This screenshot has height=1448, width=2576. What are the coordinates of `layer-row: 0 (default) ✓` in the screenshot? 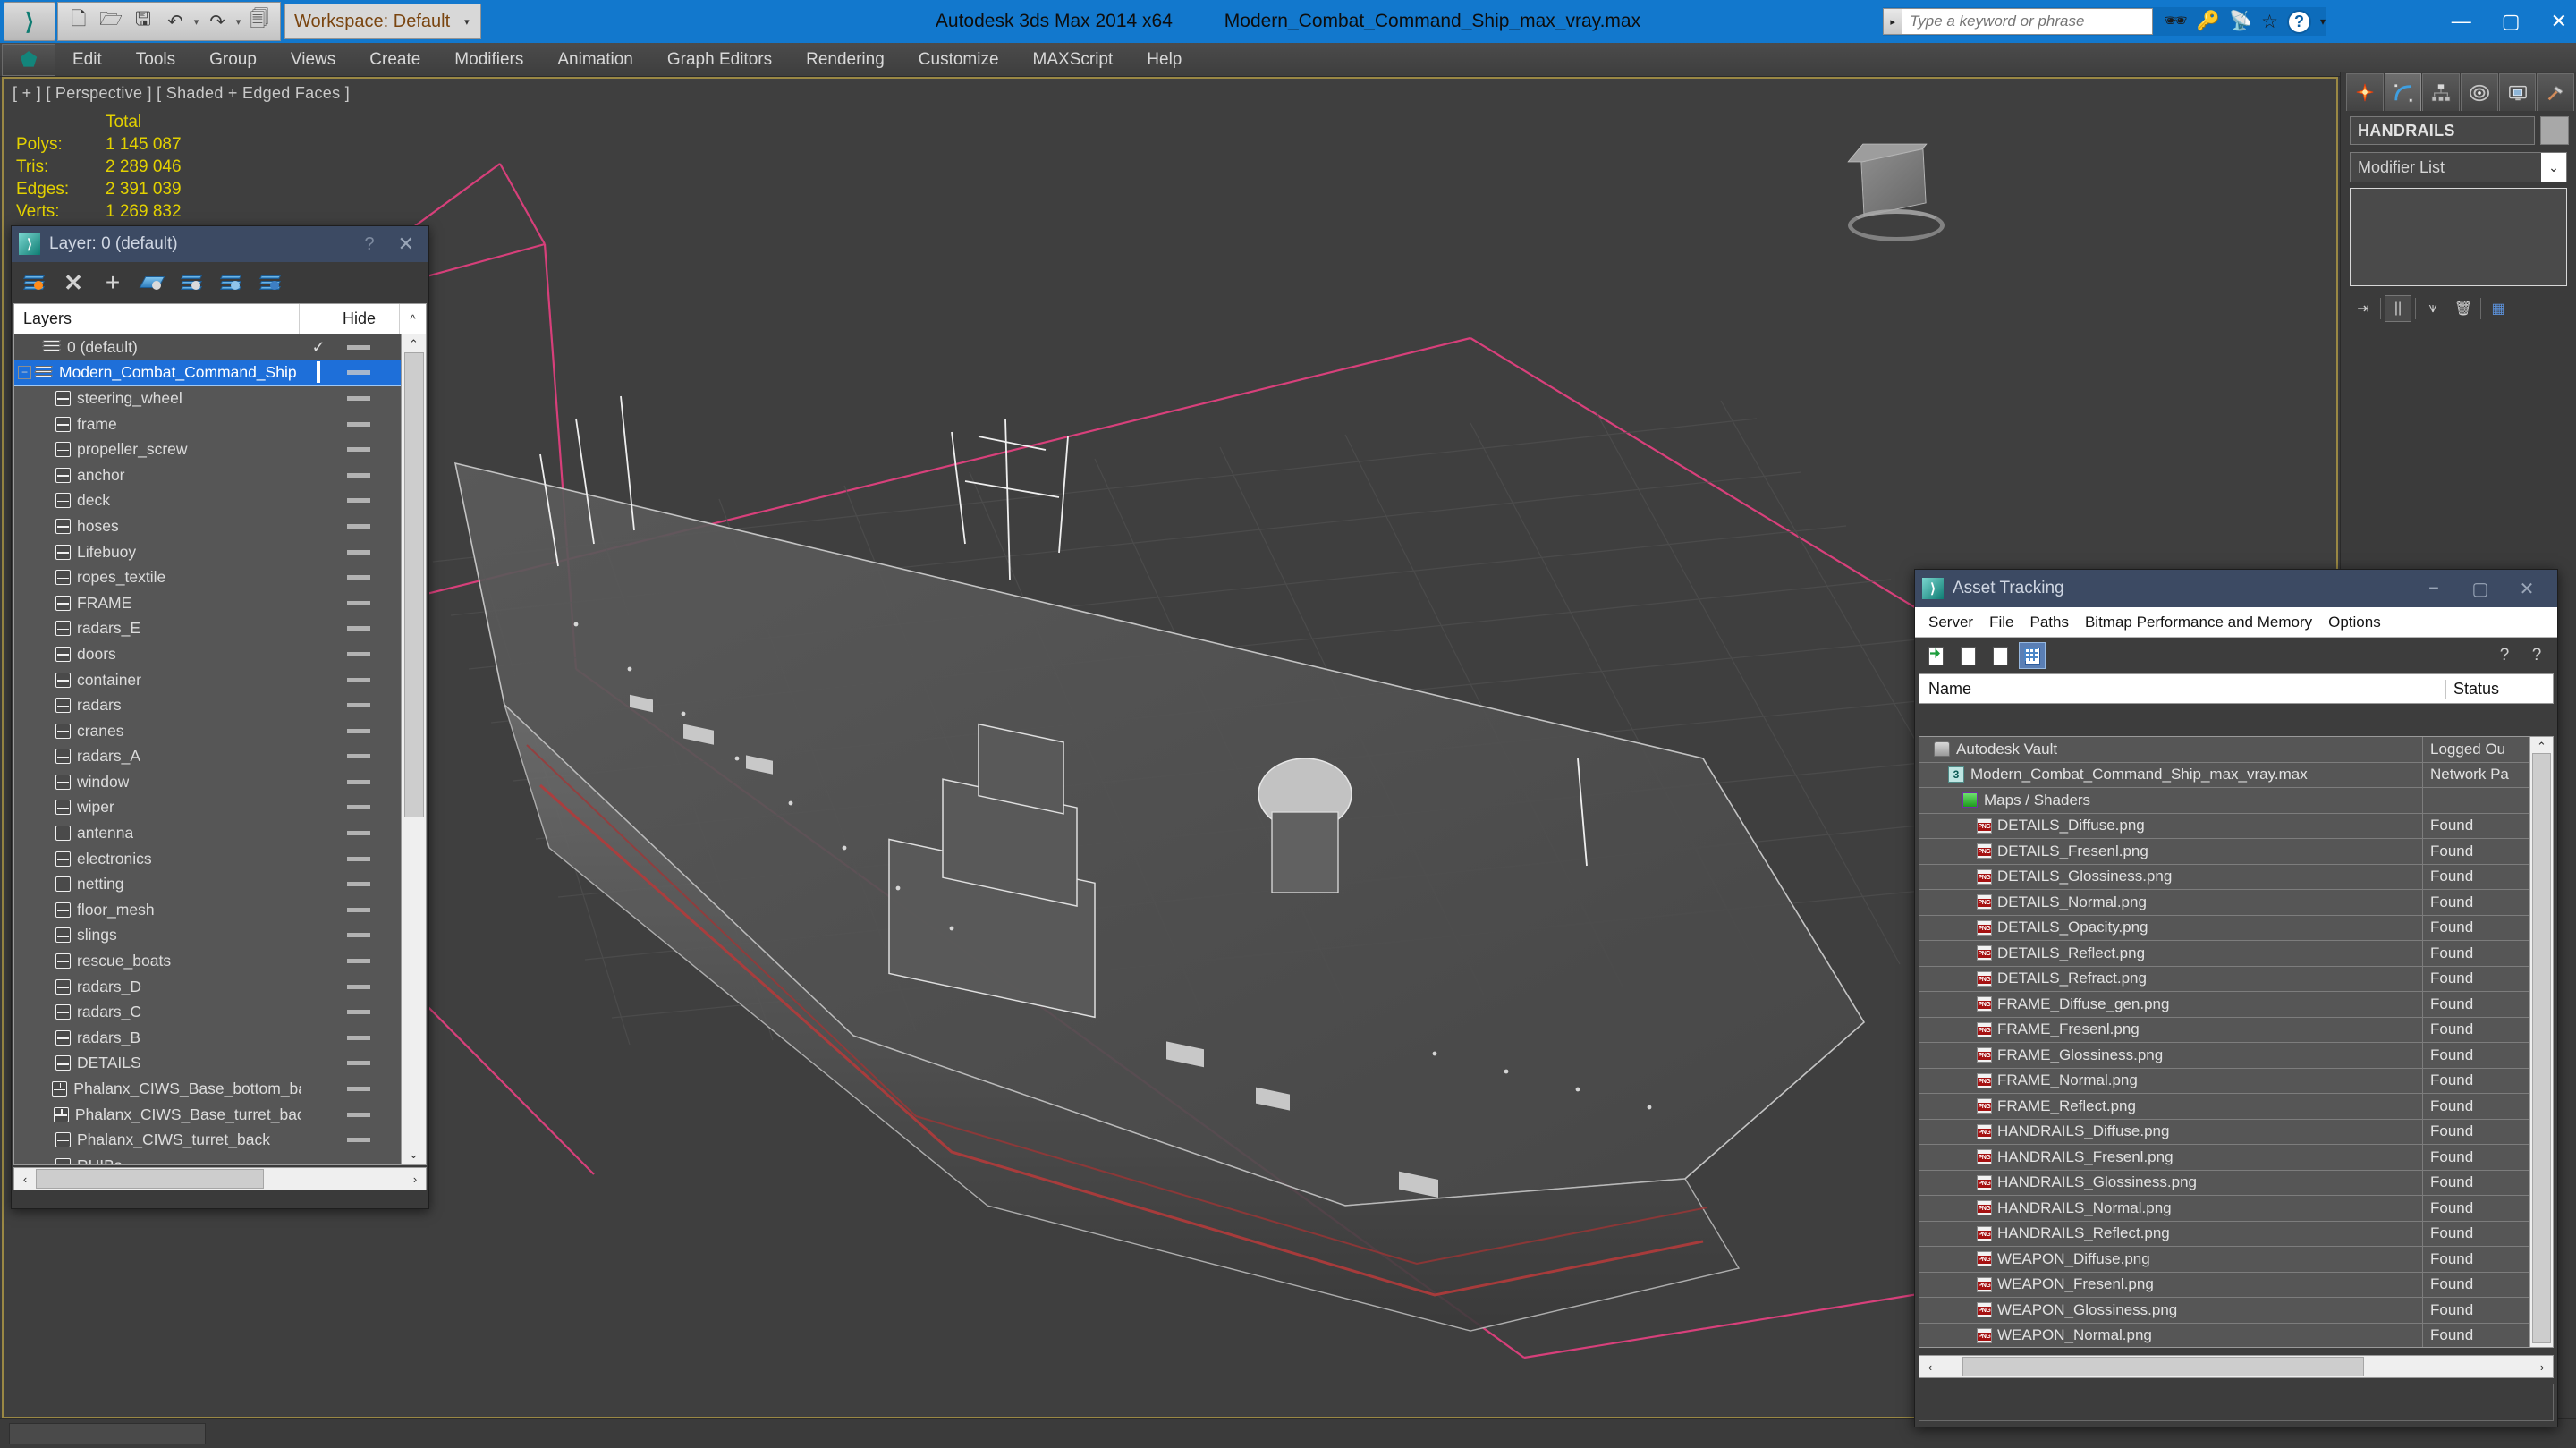 It's located at (207, 347).